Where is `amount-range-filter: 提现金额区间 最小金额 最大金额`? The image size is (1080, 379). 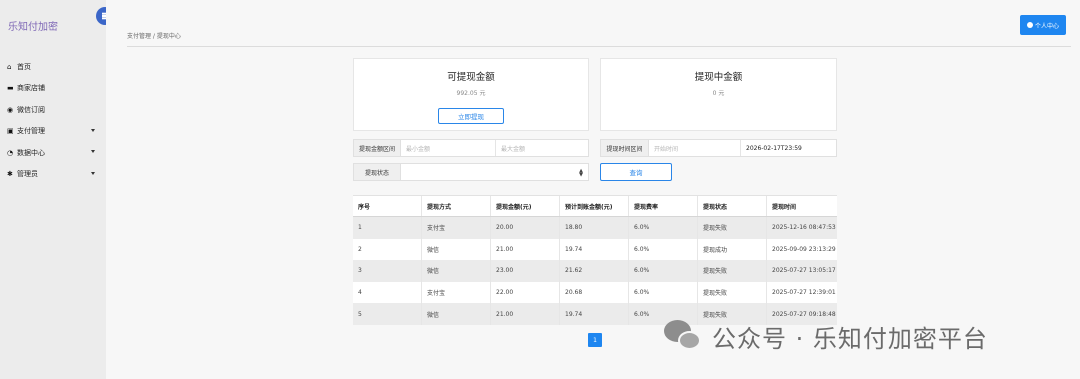 amount-range-filter: 提现金额区间 最小金额 最大金额 is located at coordinates (471, 148).